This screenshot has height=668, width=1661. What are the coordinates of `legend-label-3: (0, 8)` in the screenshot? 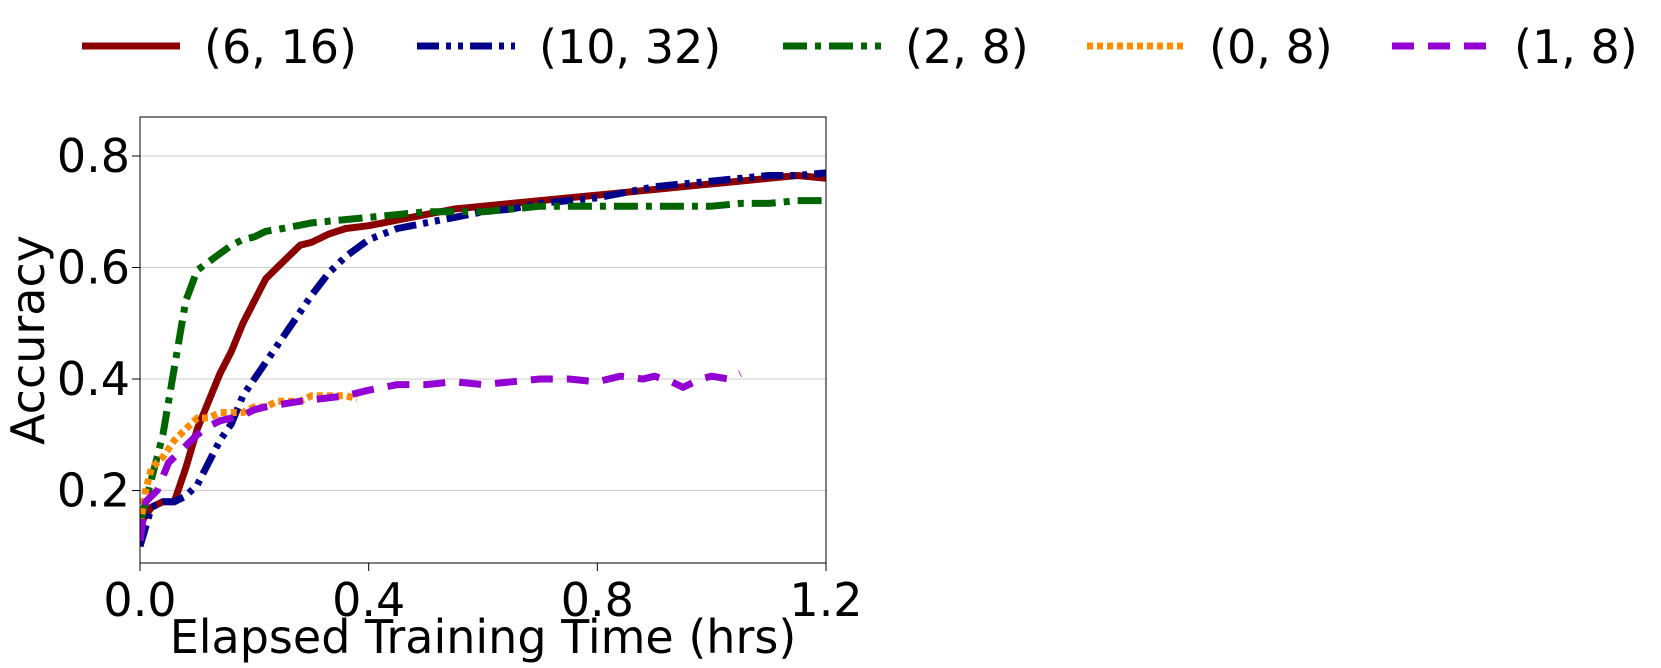 It's located at (1271, 47).